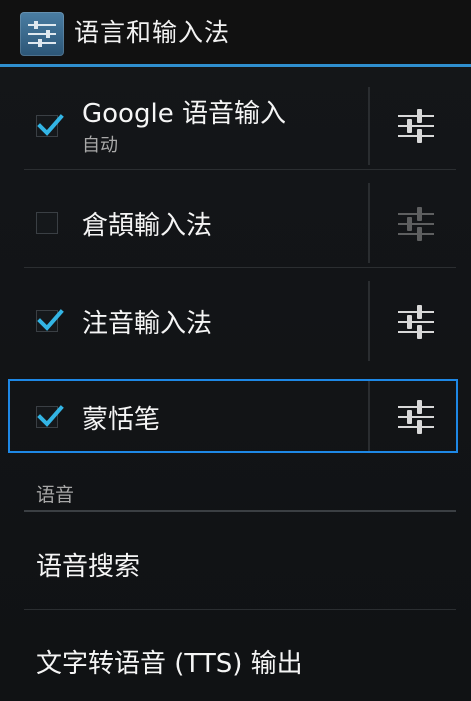 The width and height of the screenshot is (471, 701). I want to click on ime-subtitle: 自动, so click(100, 145).